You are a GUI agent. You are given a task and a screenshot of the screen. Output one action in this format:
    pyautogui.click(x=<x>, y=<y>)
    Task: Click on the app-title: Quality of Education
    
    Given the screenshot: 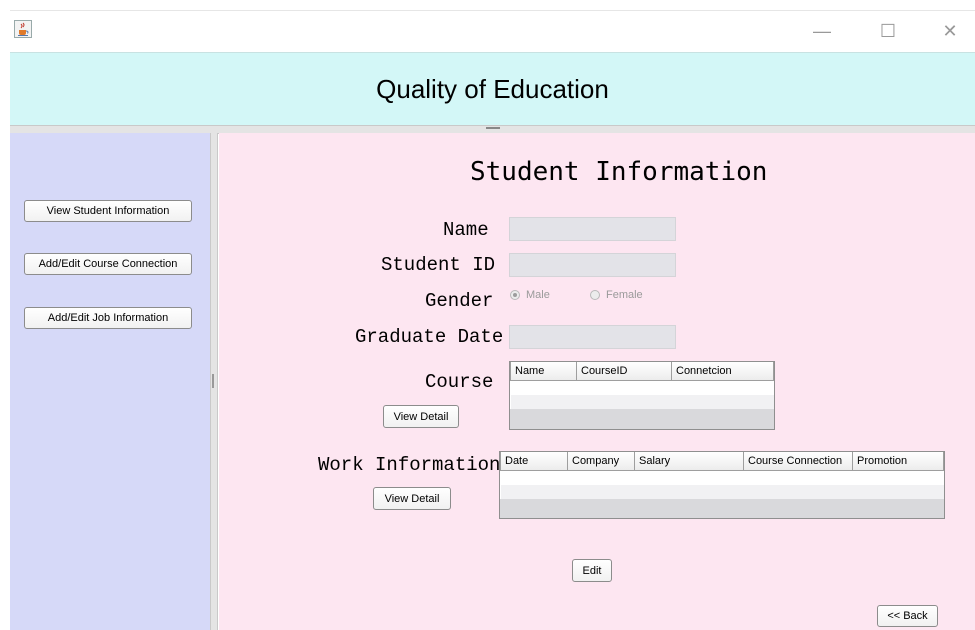 What is the action you would take?
    pyautogui.click(x=492, y=88)
    